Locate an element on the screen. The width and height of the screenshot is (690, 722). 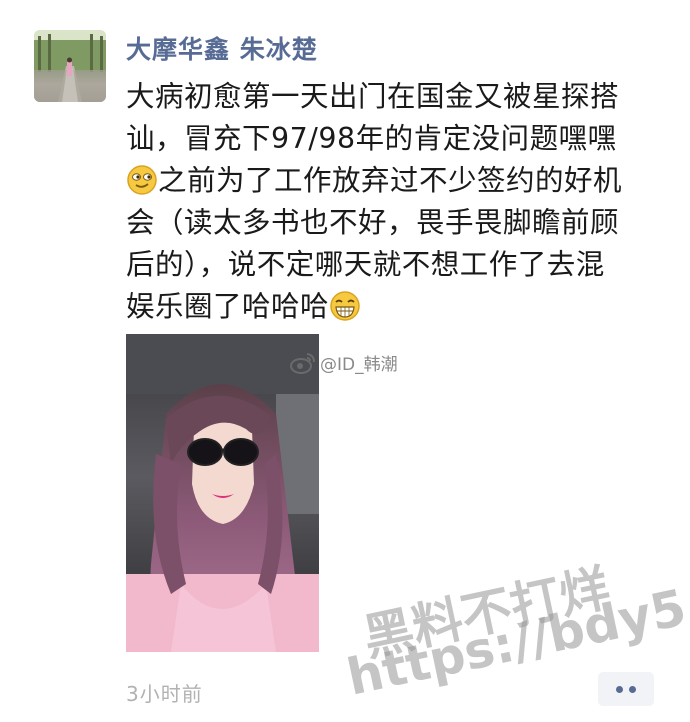
image-watermark: @ID_韩潮 is located at coordinates (344, 362).